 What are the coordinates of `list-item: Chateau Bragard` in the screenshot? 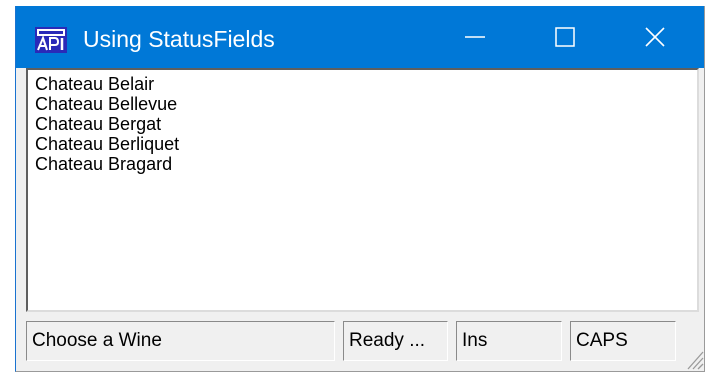 It's located at (362, 164).